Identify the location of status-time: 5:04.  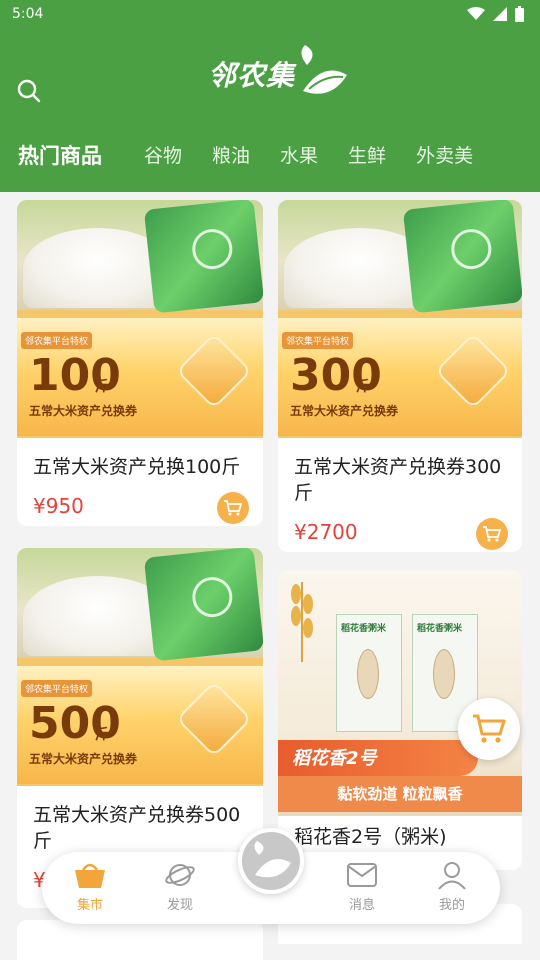
(28, 14).